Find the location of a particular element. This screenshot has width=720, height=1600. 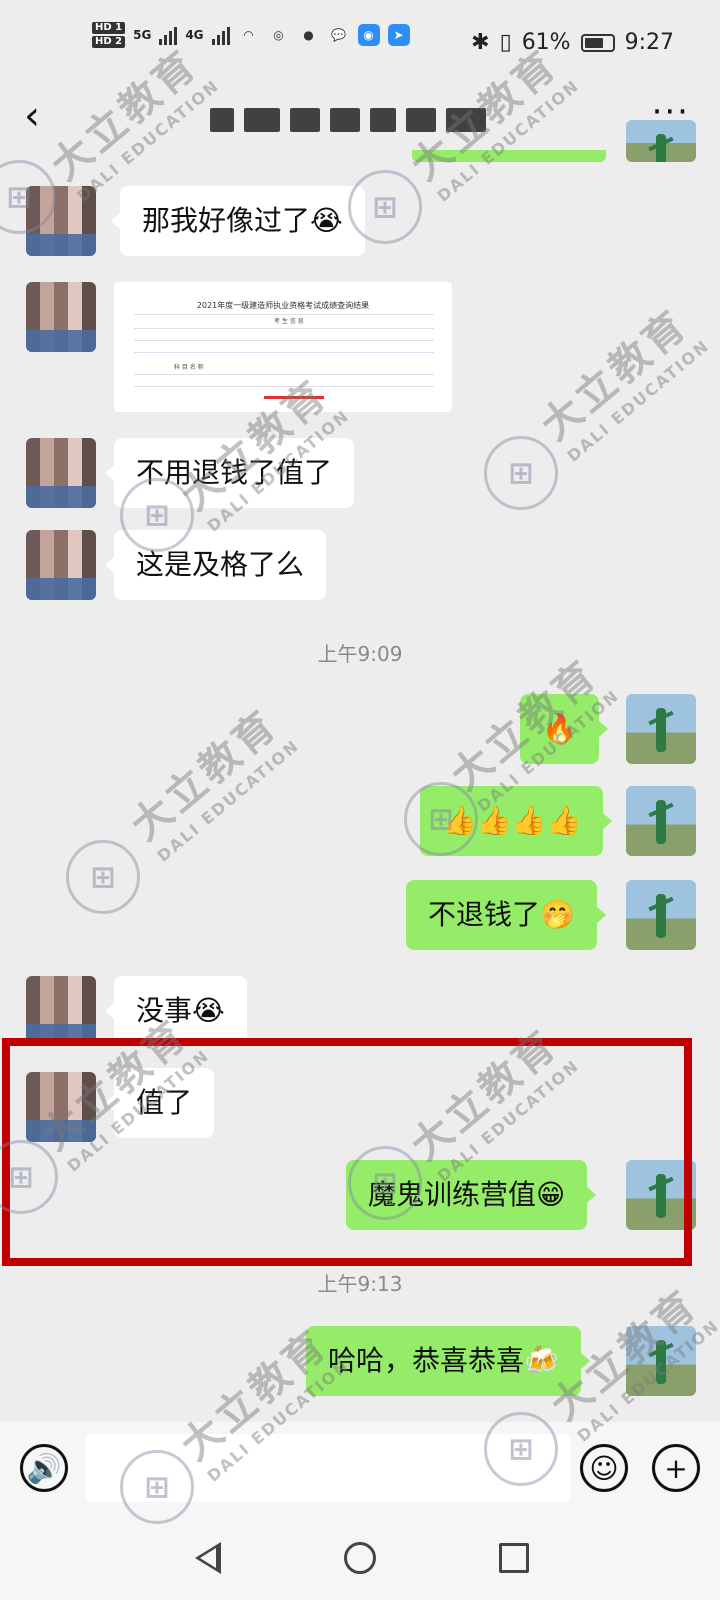

message-bubble: 不用退钱了值了 is located at coordinates (229, 473).